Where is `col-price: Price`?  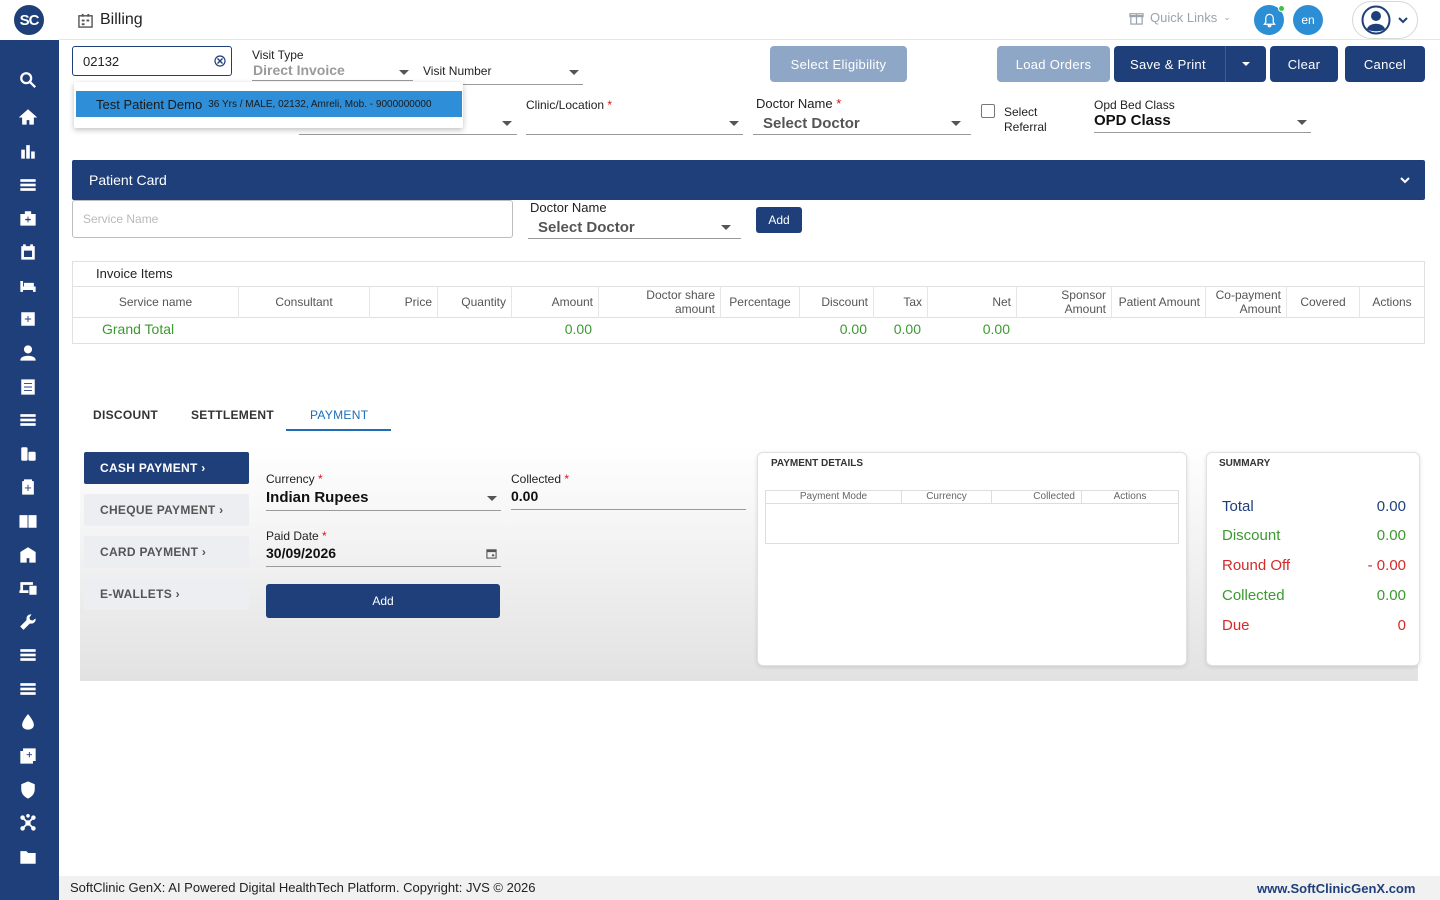
col-price: Price is located at coordinates (403, 302).